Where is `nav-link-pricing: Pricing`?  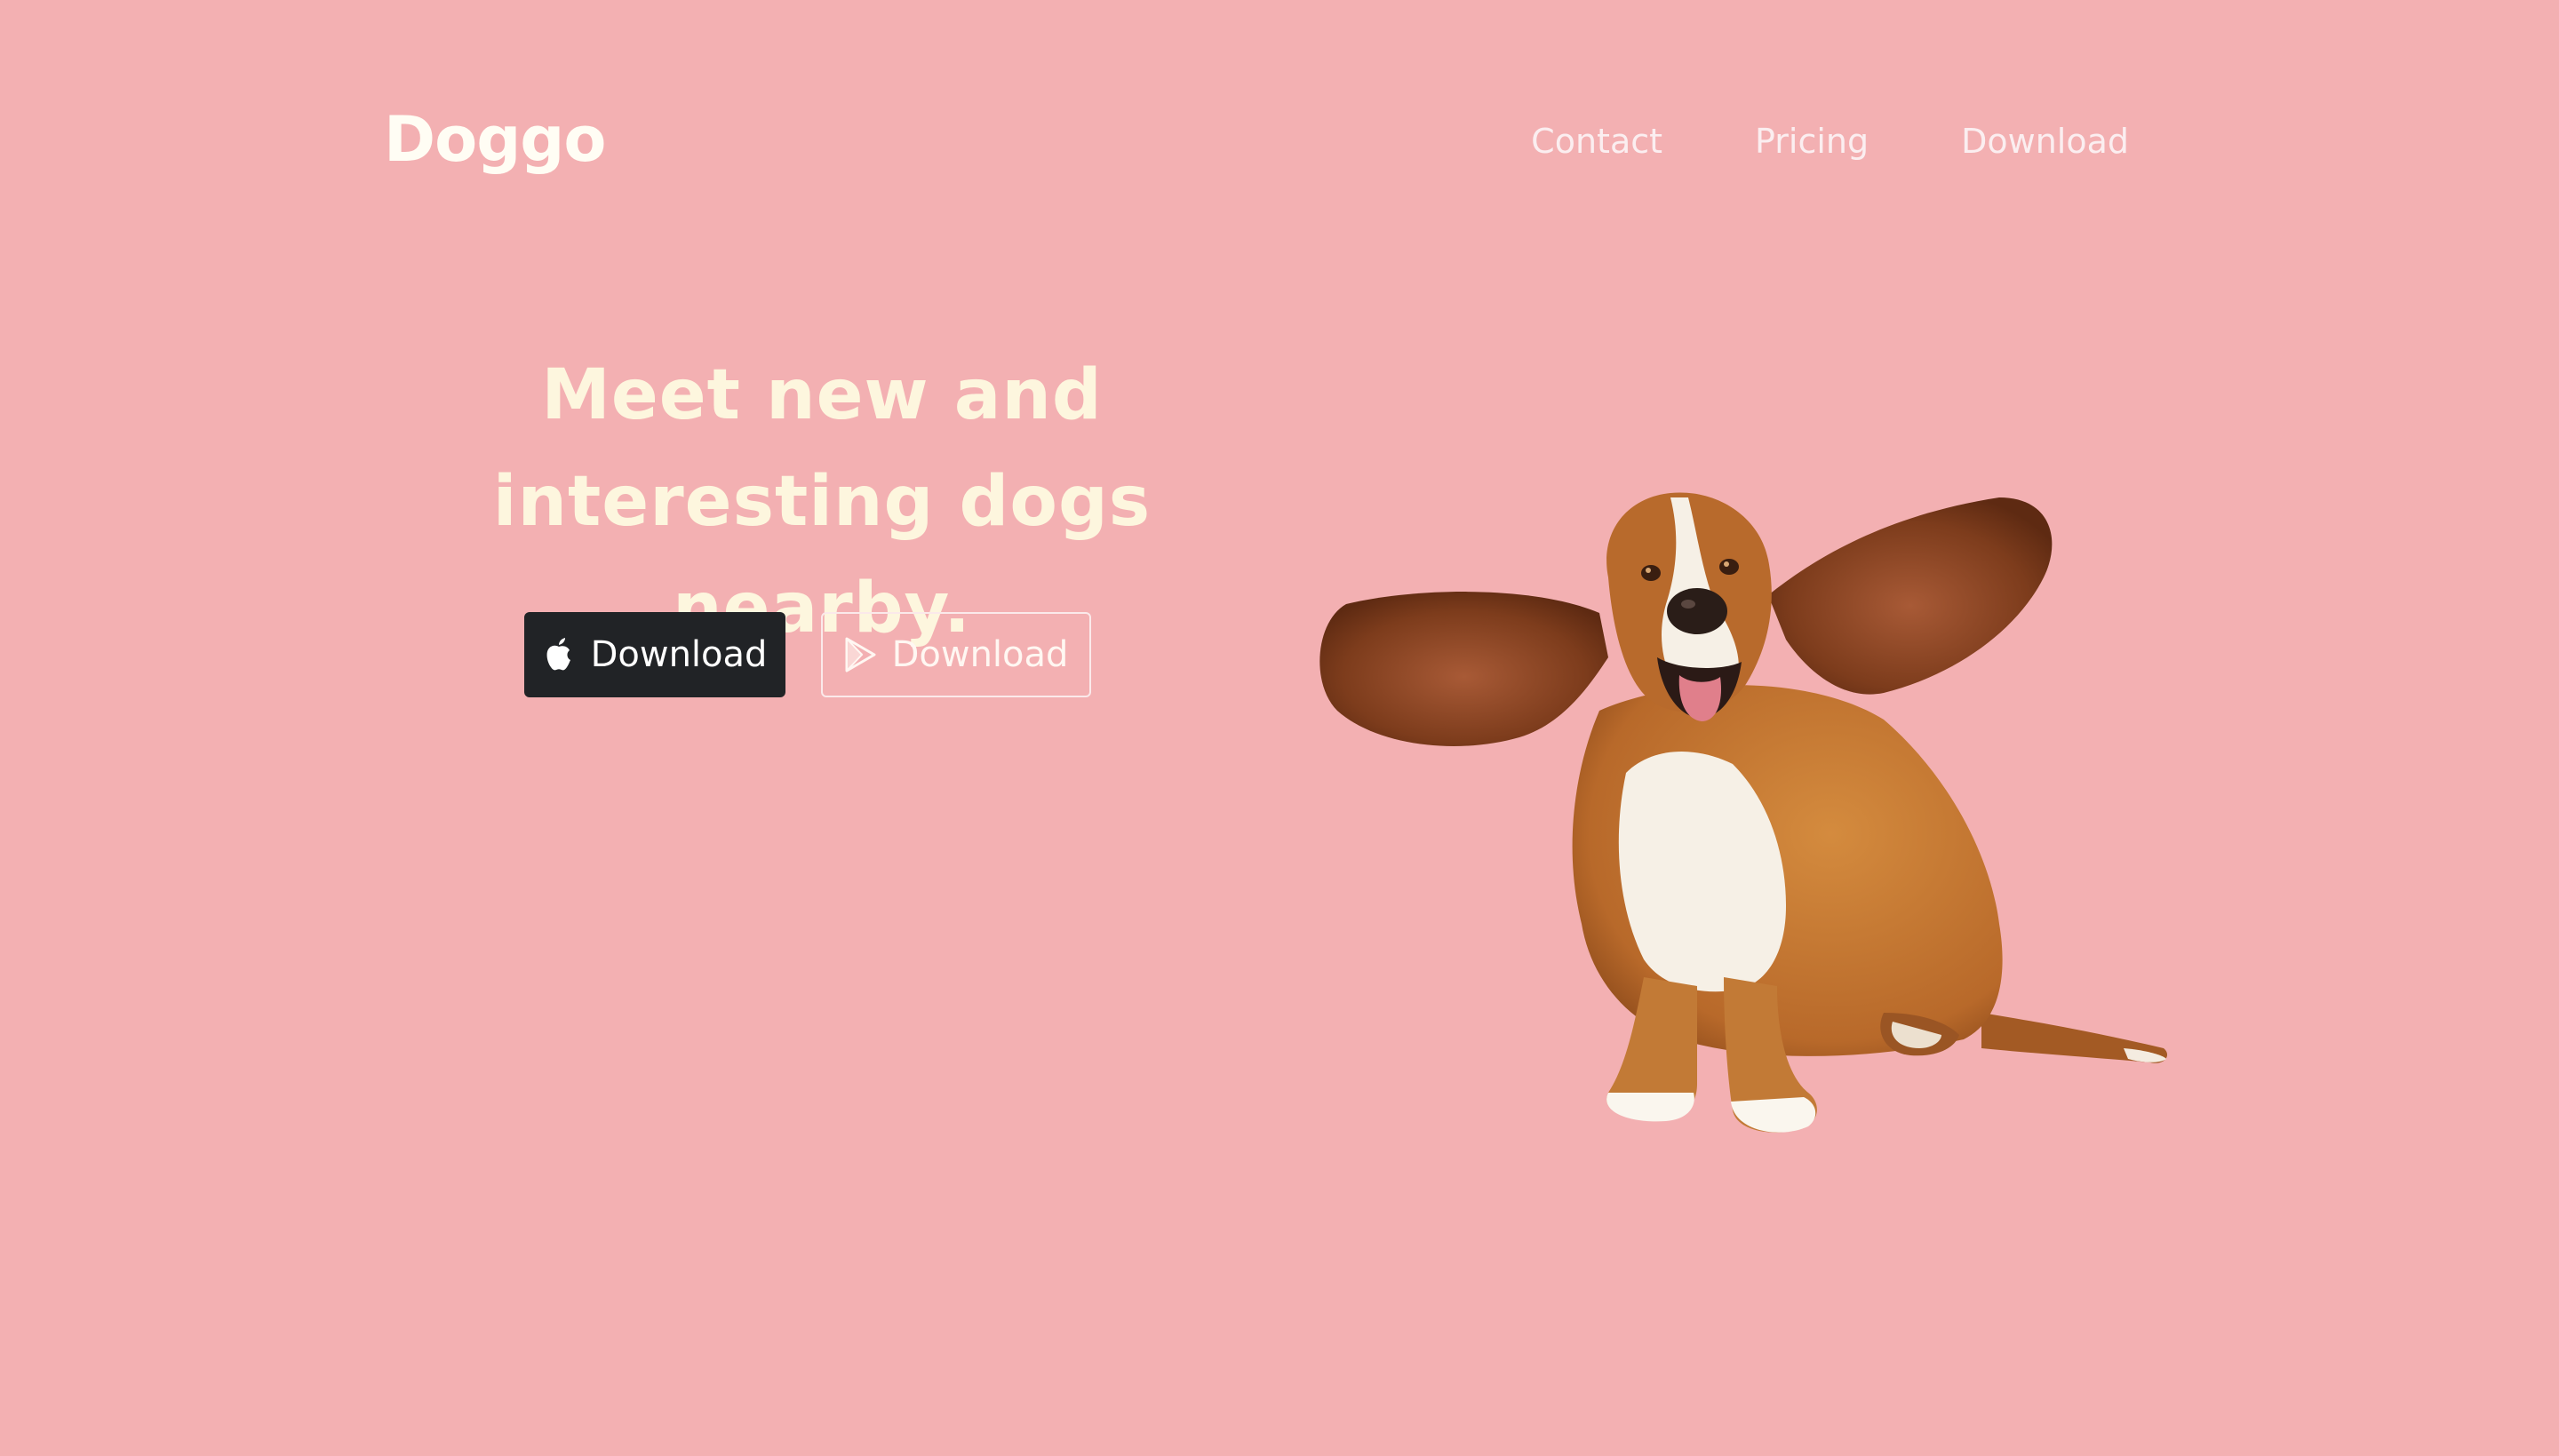 nav-link-pricing: Pricing is located at coordinates (1812, 141).